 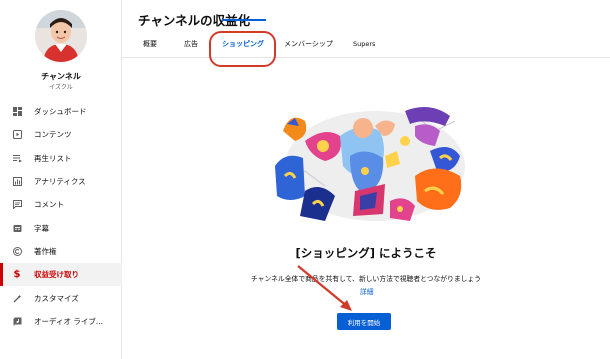 I want to click on sidebar-item-earn: $ 収益受け取り, so click(x=61, y=275).